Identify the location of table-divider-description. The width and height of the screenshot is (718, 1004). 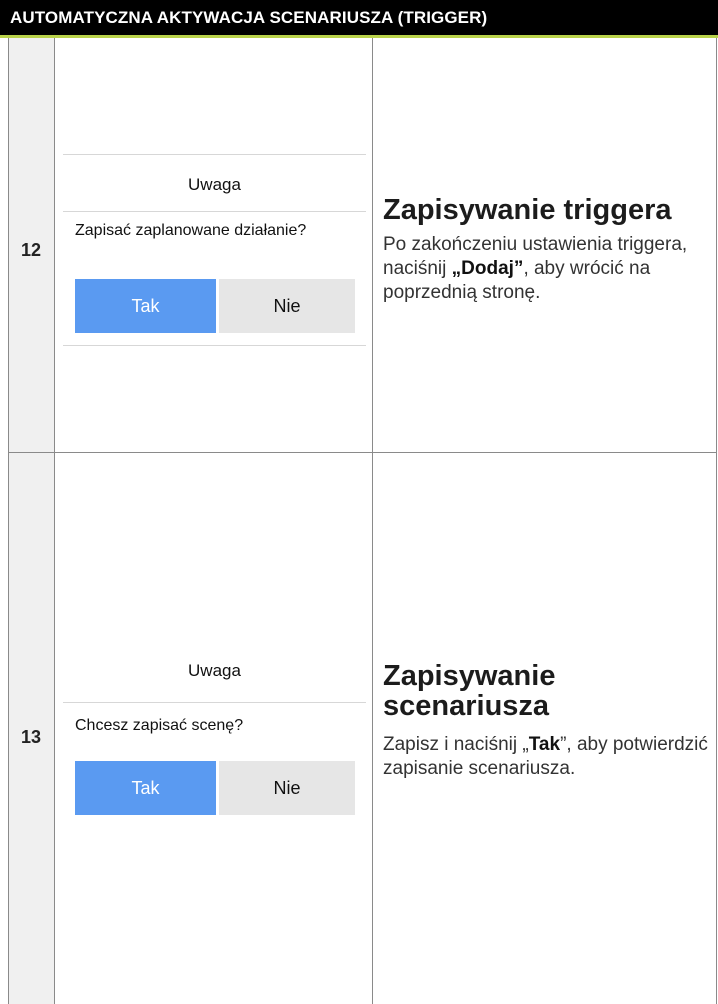
(372, 521).